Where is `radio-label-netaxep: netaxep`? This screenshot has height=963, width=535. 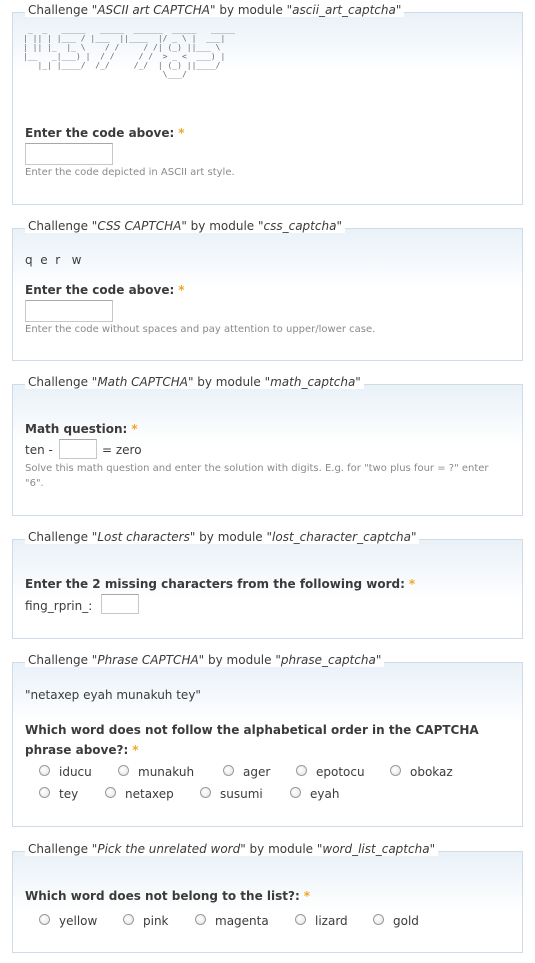 radio-label-netaxep: netaxep is located at coordinates (149, 794).